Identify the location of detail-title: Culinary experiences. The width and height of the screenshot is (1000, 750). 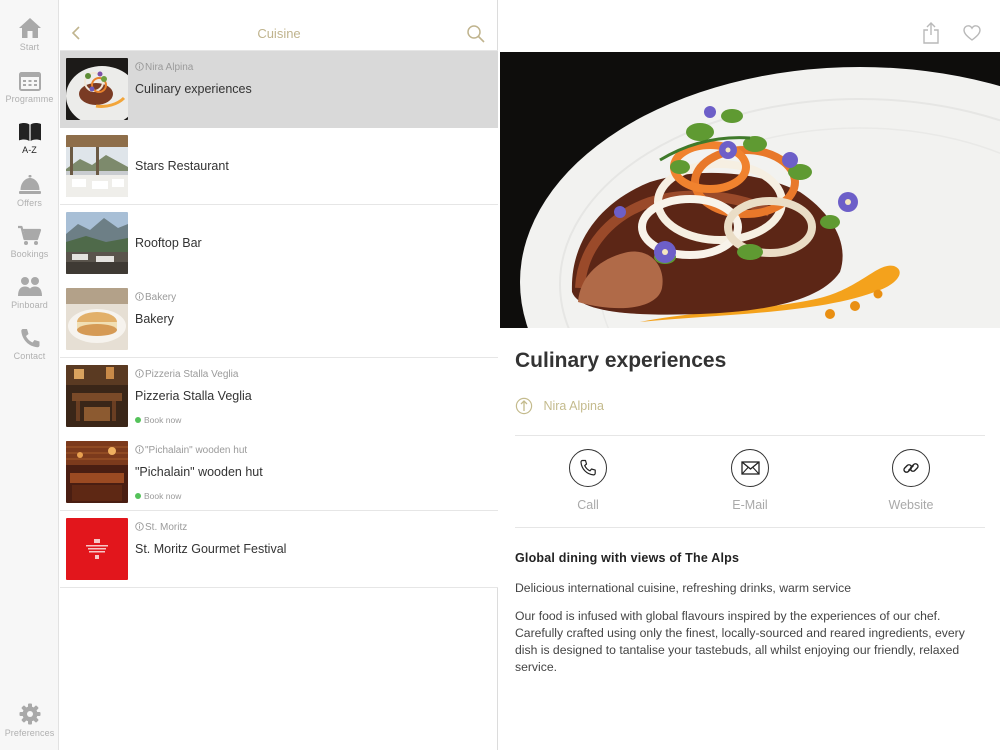
(621, 360).